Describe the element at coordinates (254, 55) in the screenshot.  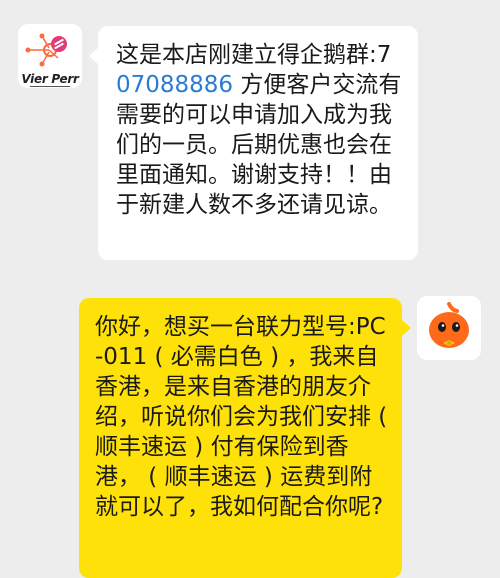
I see `incoming-message-text: 这是本店刚建立得企鹅群:7` at that location.